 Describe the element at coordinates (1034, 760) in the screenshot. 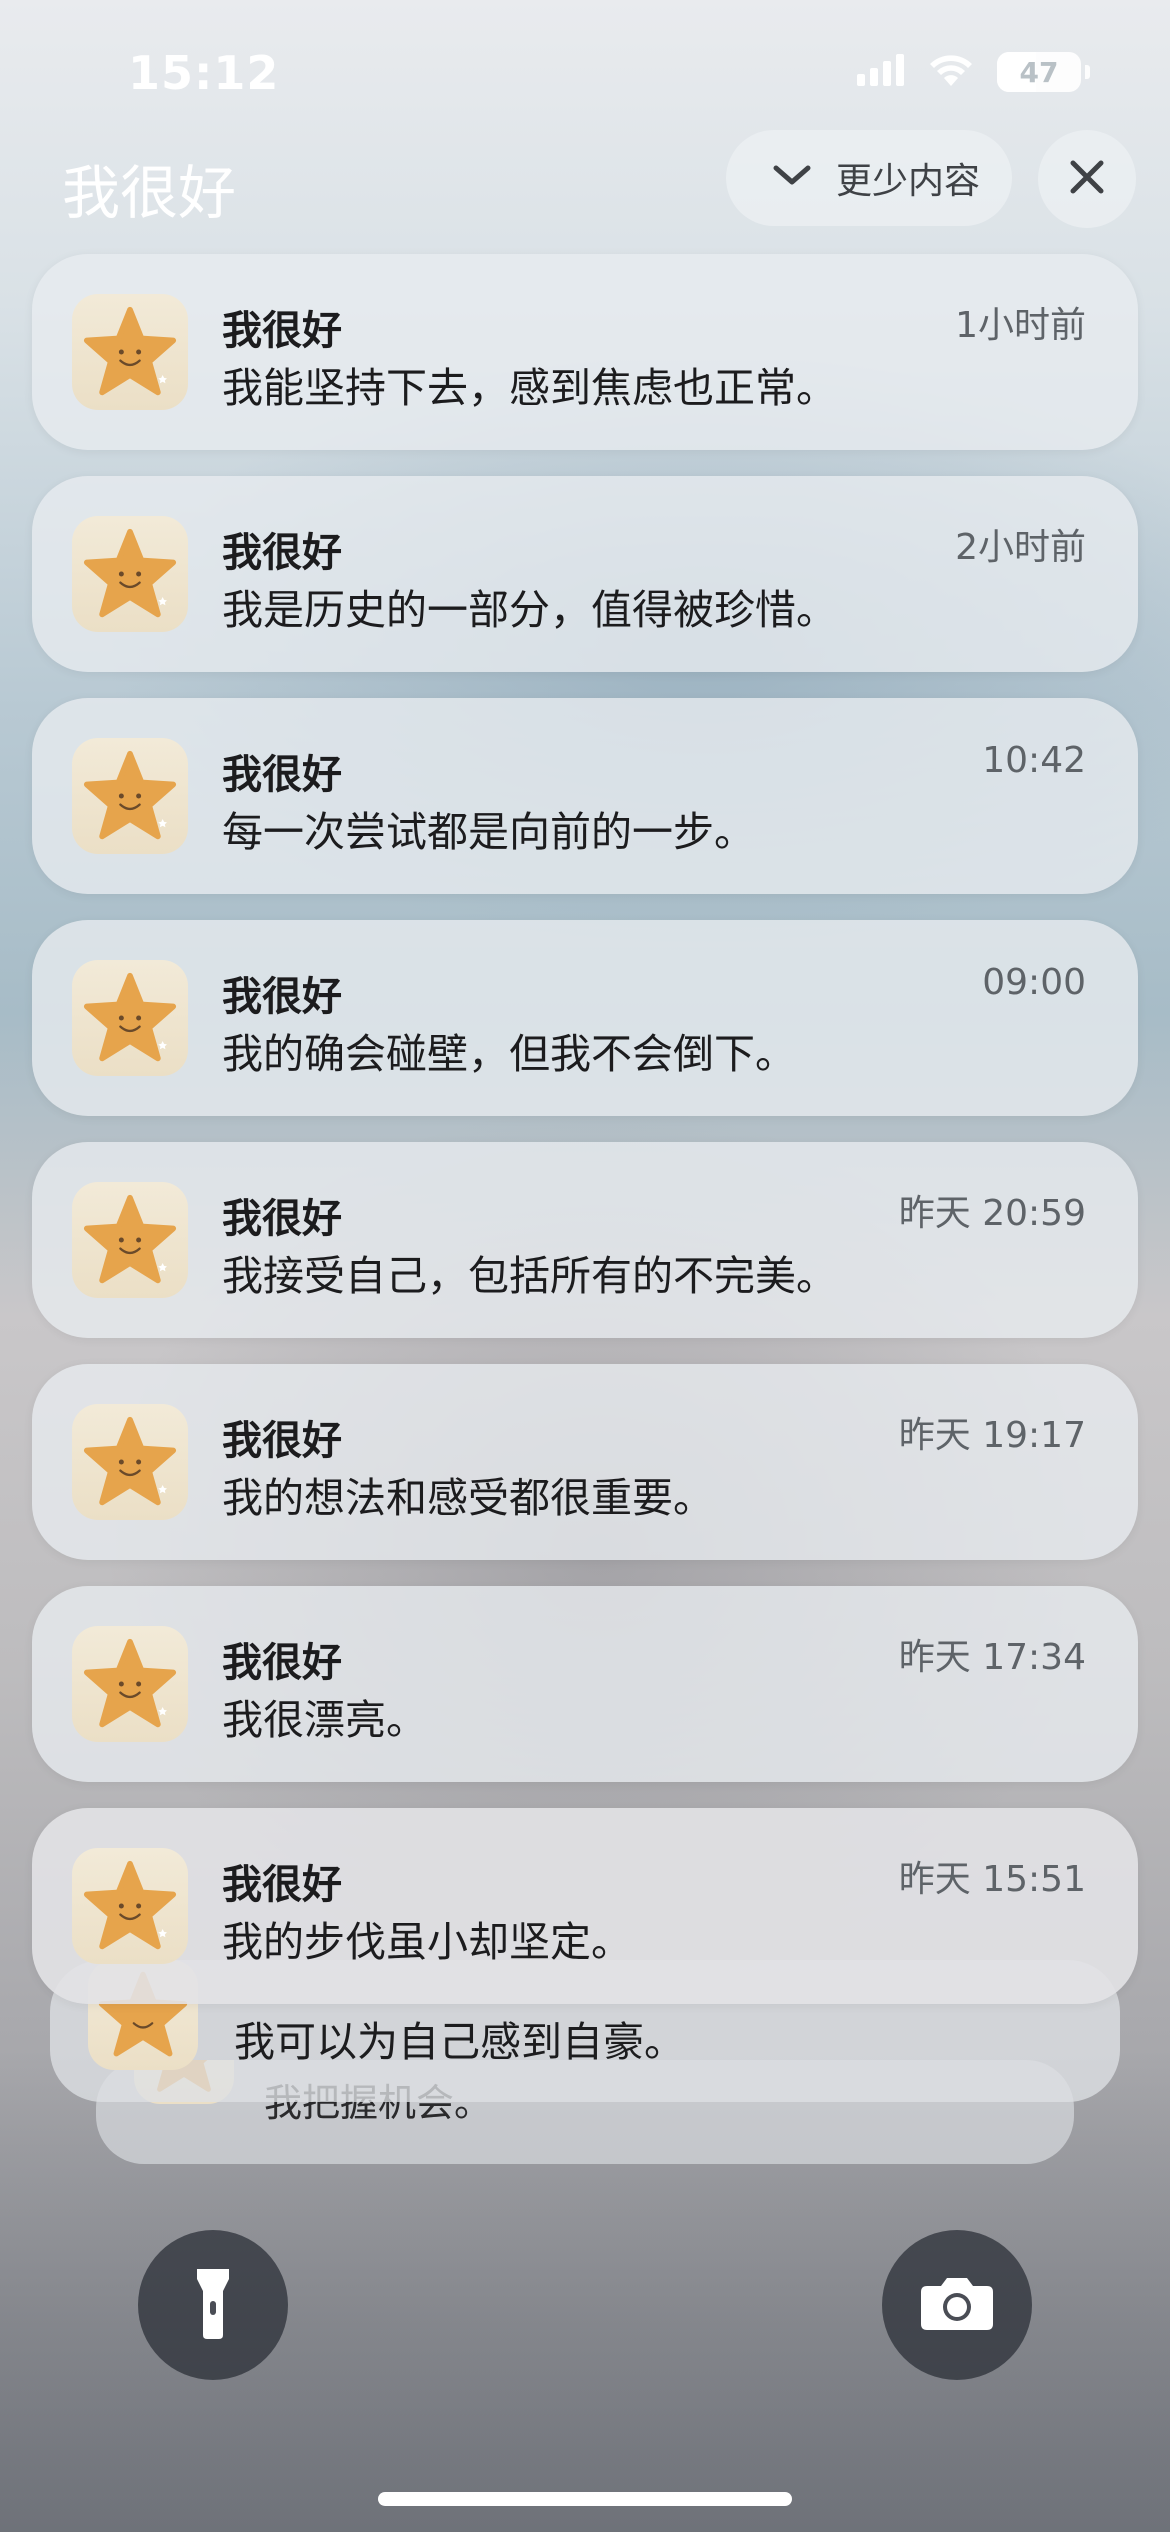

I see `notification-time: 10:42` at that location.